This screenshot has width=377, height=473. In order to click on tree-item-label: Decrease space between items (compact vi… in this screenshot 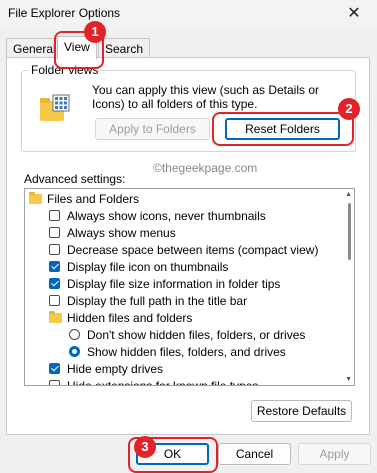, I will do `click(193, 250)`.